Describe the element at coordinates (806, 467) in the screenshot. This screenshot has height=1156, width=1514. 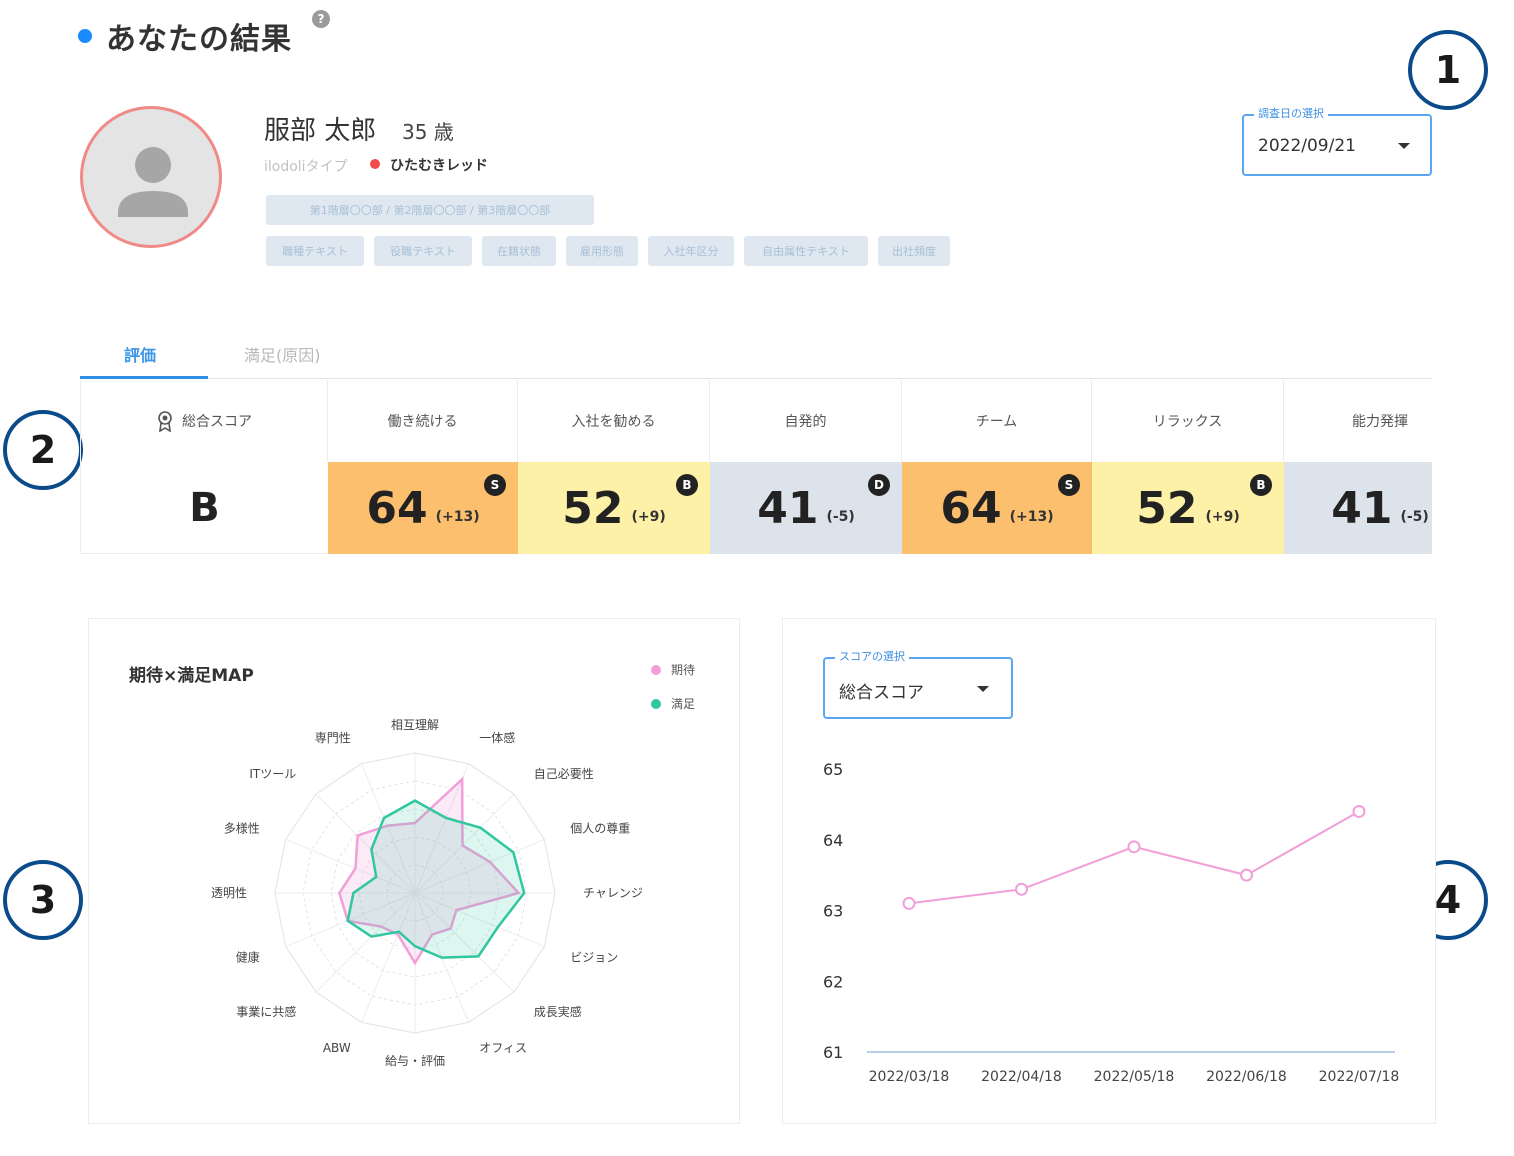
I see `score-column-proactive: 自発的 41 (-5) D` at that location.